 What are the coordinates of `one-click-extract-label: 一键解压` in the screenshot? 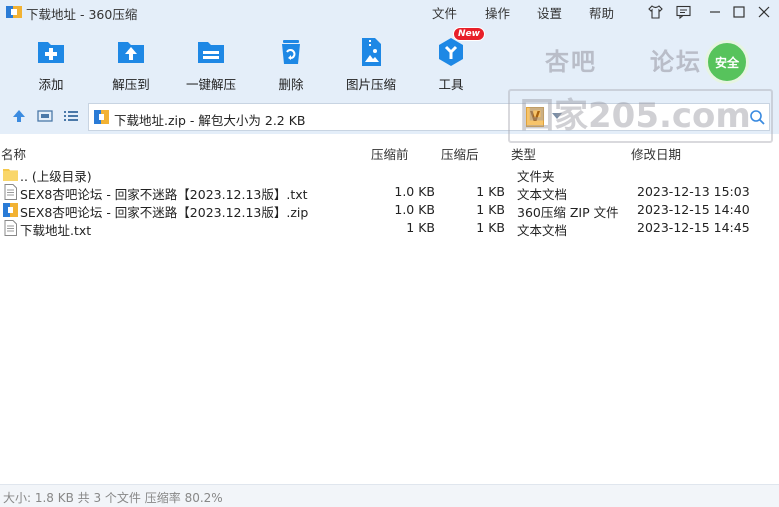 It's located at (210, 84).